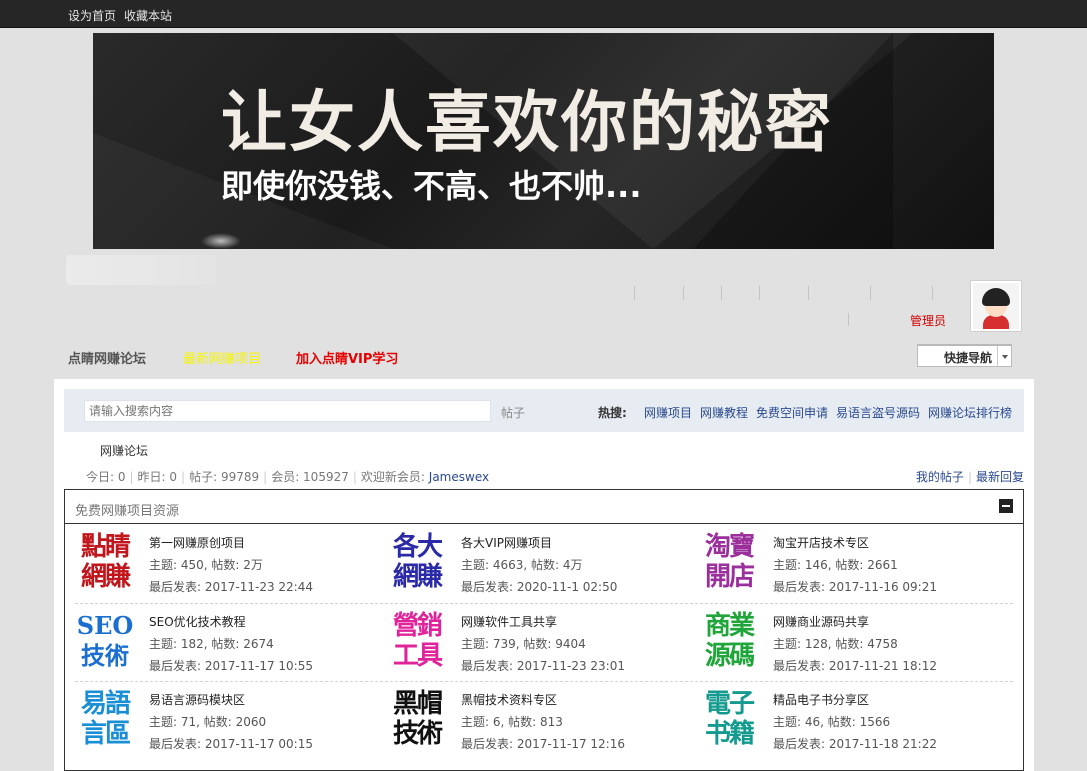 This screenshot has height=771, width=1087. I want to click on forum-logo: 易語 言區, so click(105, 719).